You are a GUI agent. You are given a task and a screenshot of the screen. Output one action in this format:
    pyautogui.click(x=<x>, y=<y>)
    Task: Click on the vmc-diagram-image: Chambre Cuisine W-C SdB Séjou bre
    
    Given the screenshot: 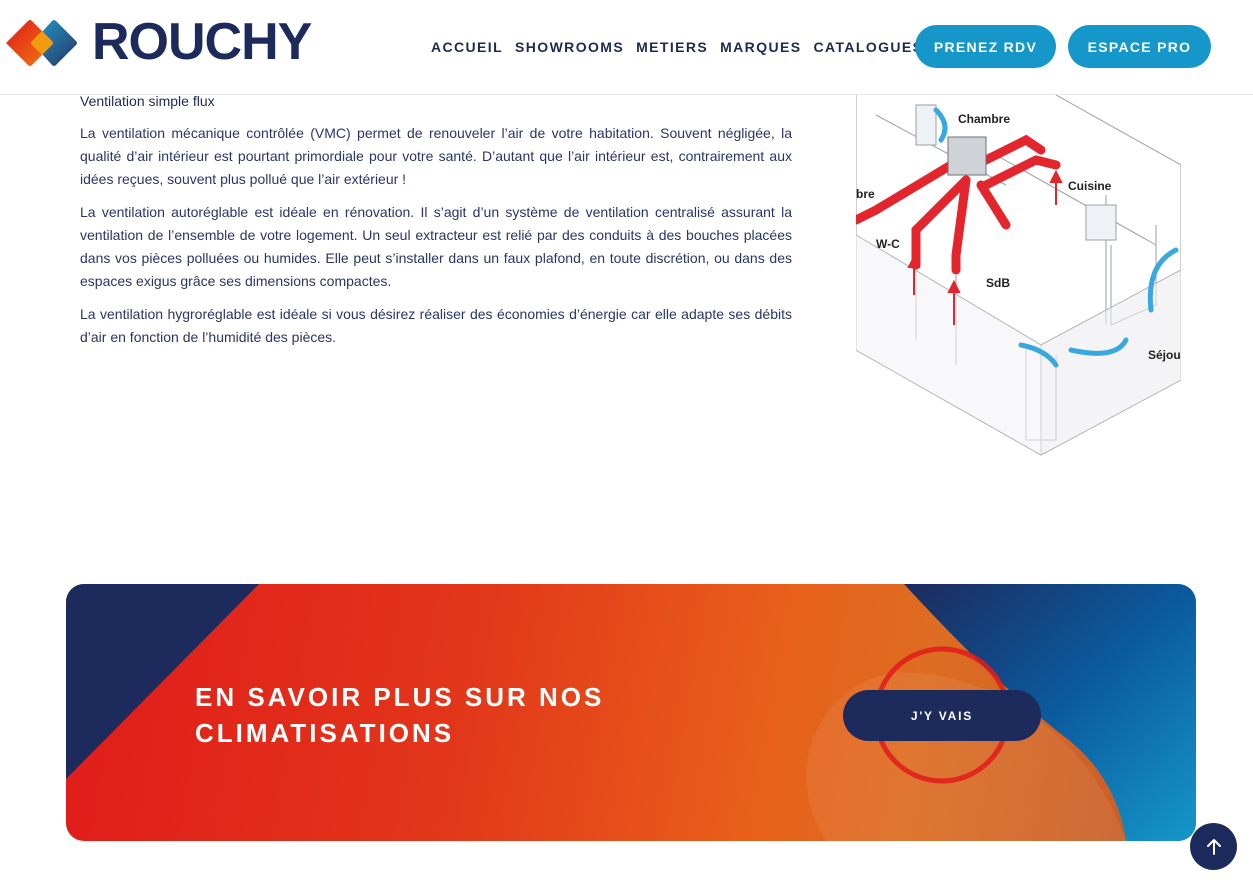 What is the action you would take?
    pyautogui.click(x=1016, y=275)
    